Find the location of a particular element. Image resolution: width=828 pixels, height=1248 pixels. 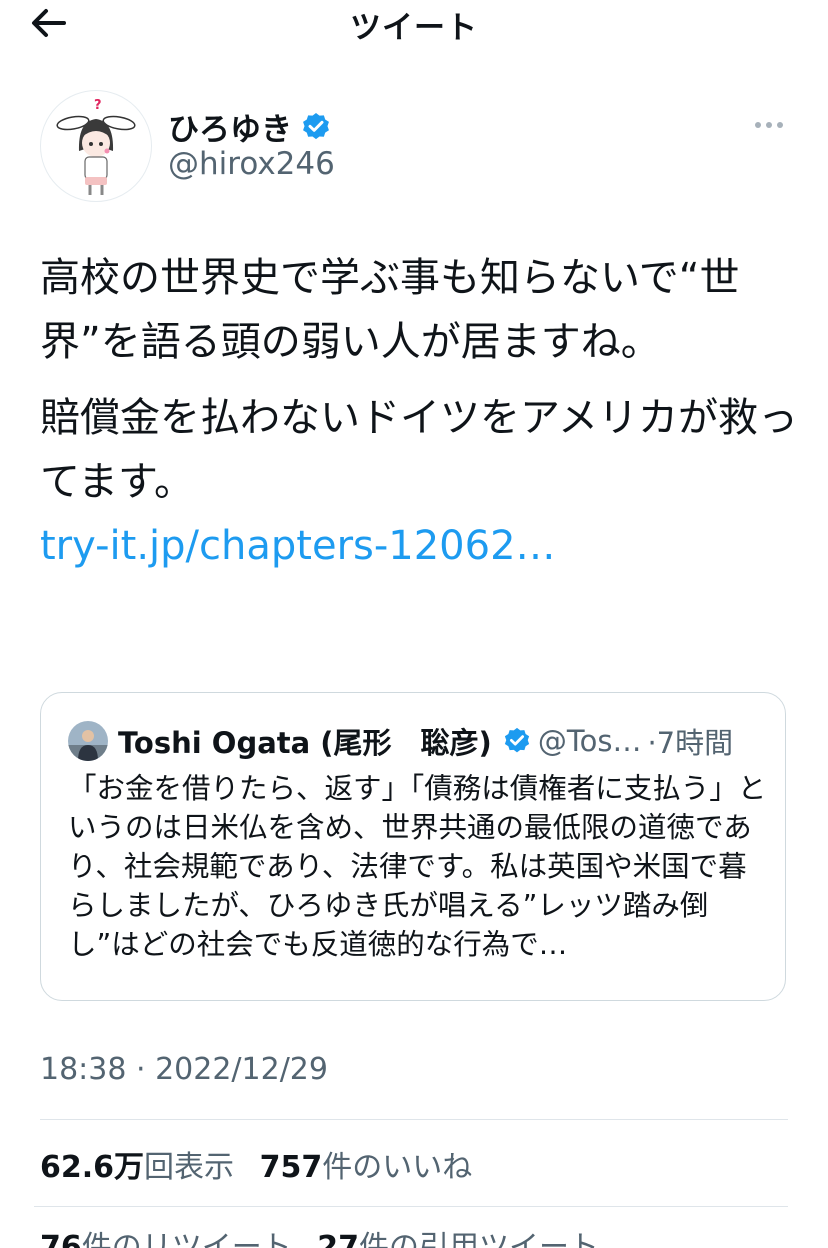

likes-label: 件のいいね is located at coordinates (397, 1167).